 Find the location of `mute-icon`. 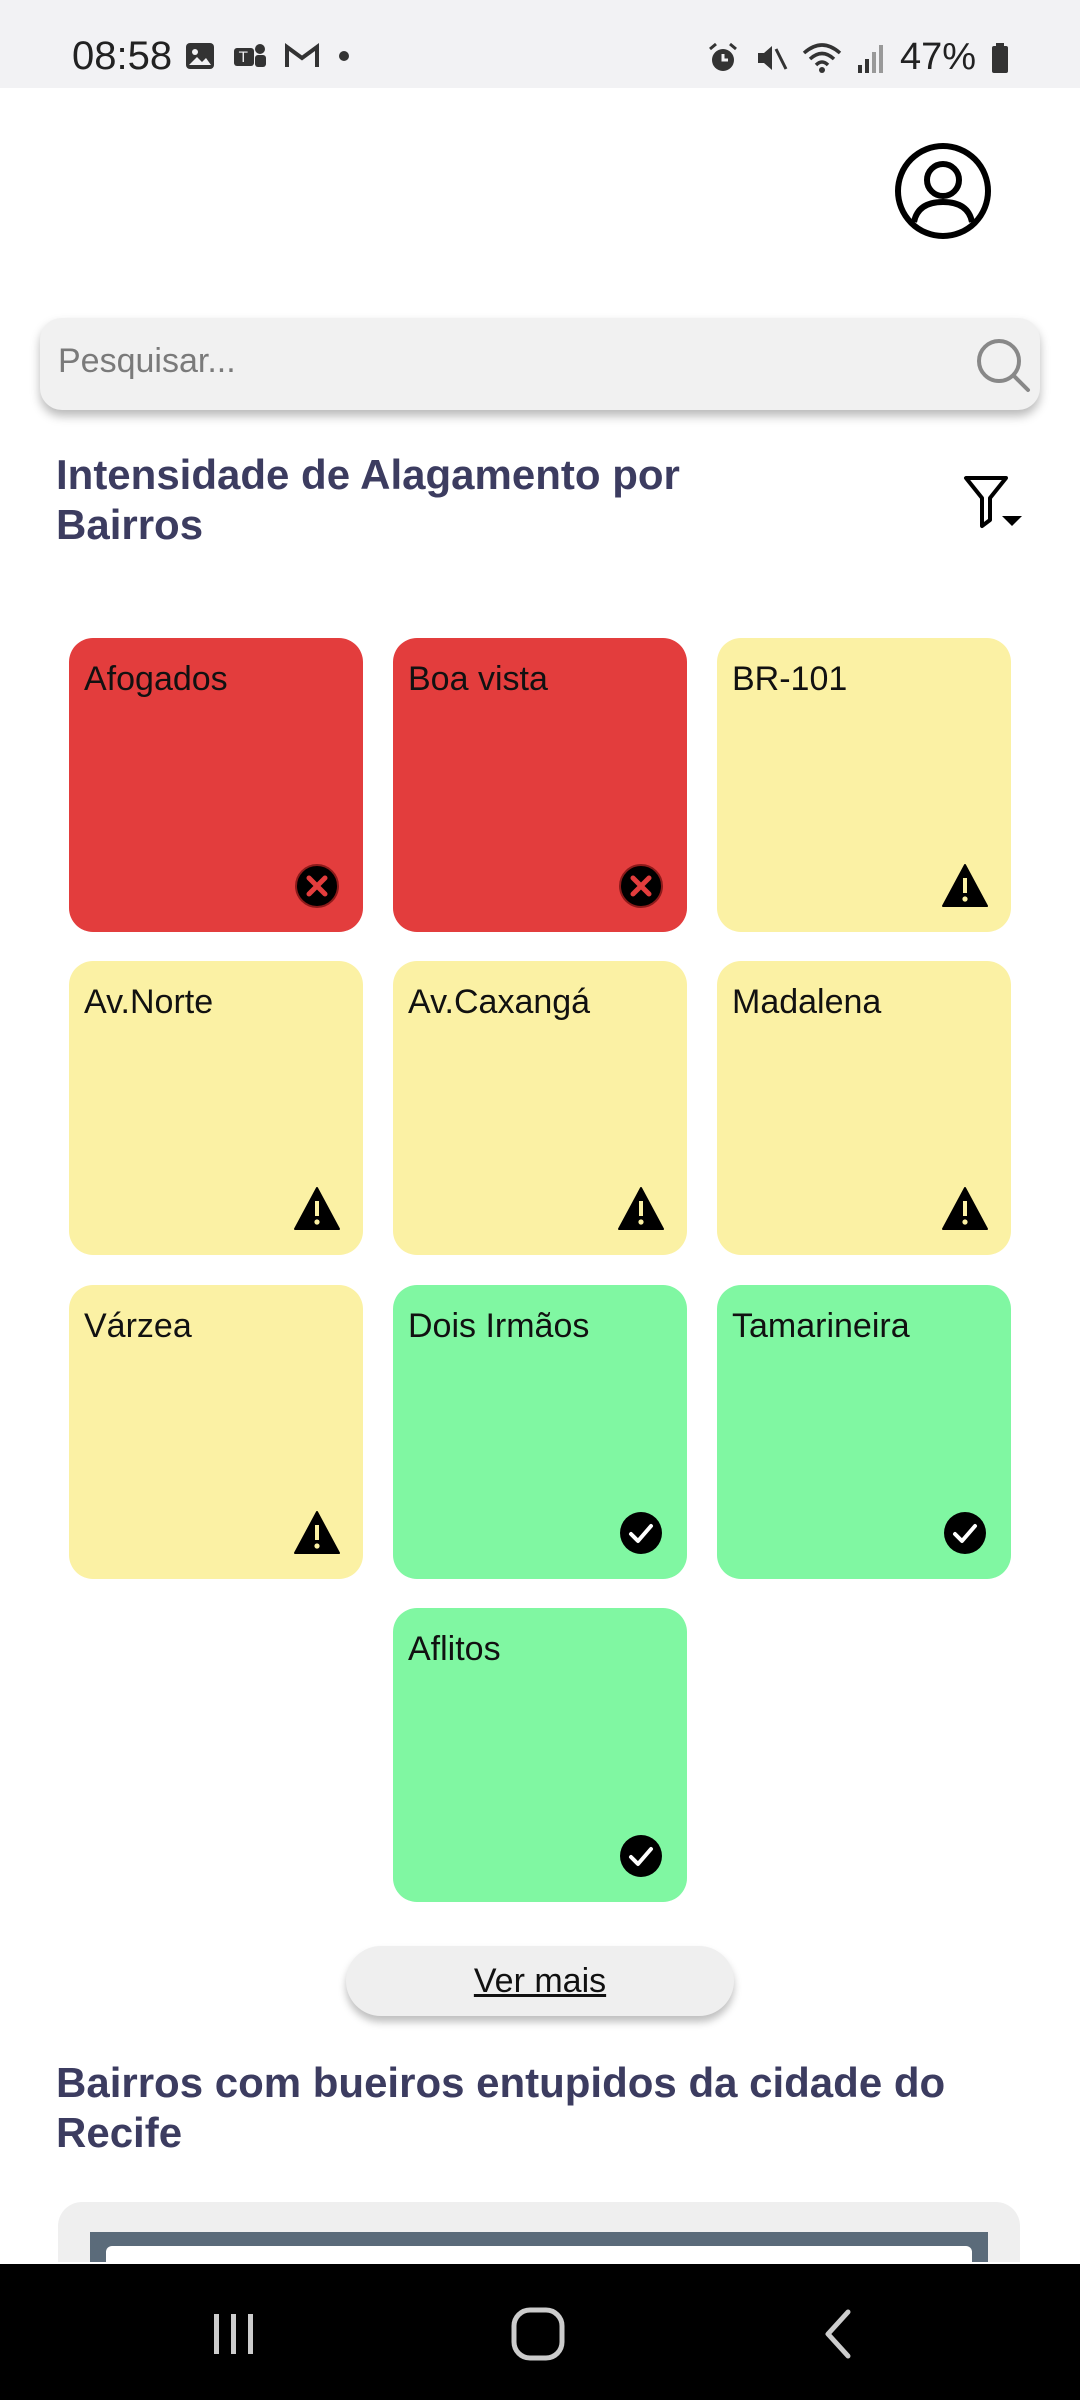

mute-icon is located at coordinates (772, 57).